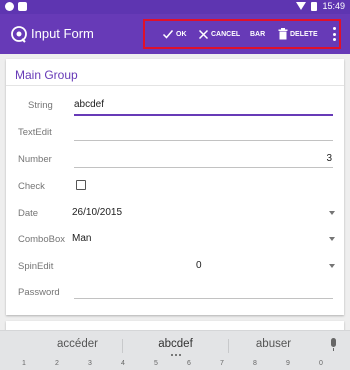  I want to click on ok-button: OK, so click(174, 34).